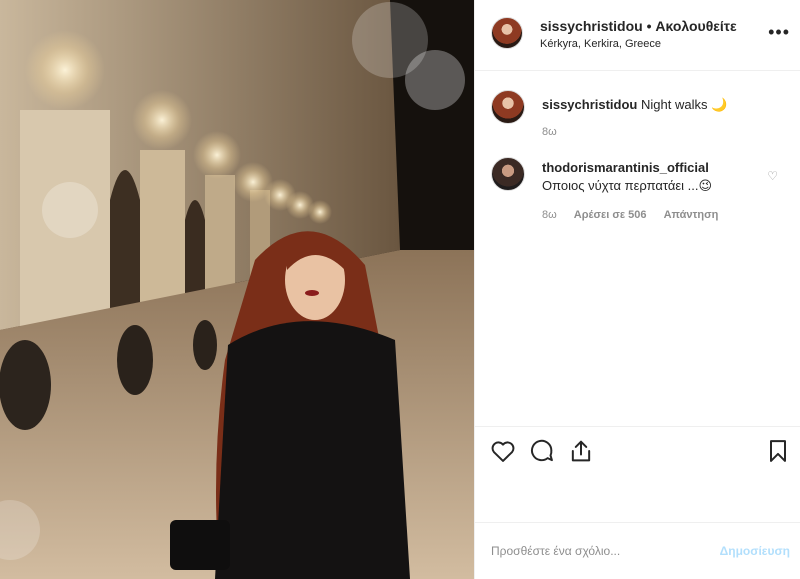 Image resolution: width=800 pixels, height=579 pixels. What do you see at coordinates (581, 451) in the screenshot?
I see `share-icon` at bounding box center [581, 451].